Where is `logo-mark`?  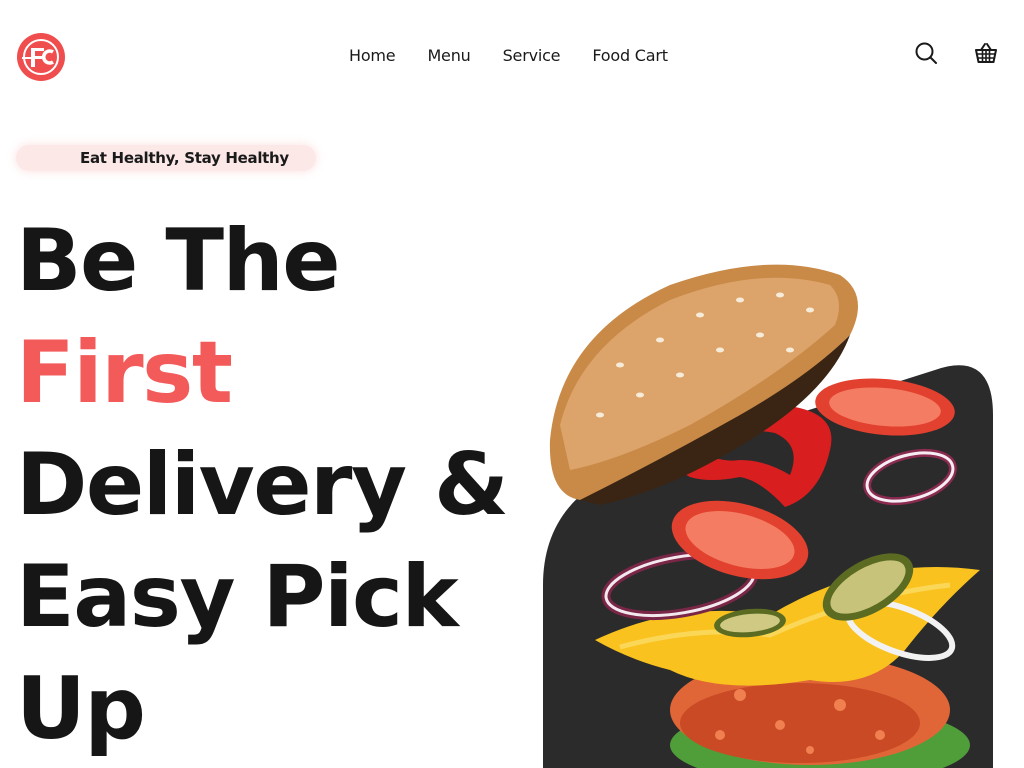 logo-mark is located at coordinates (41, 57).